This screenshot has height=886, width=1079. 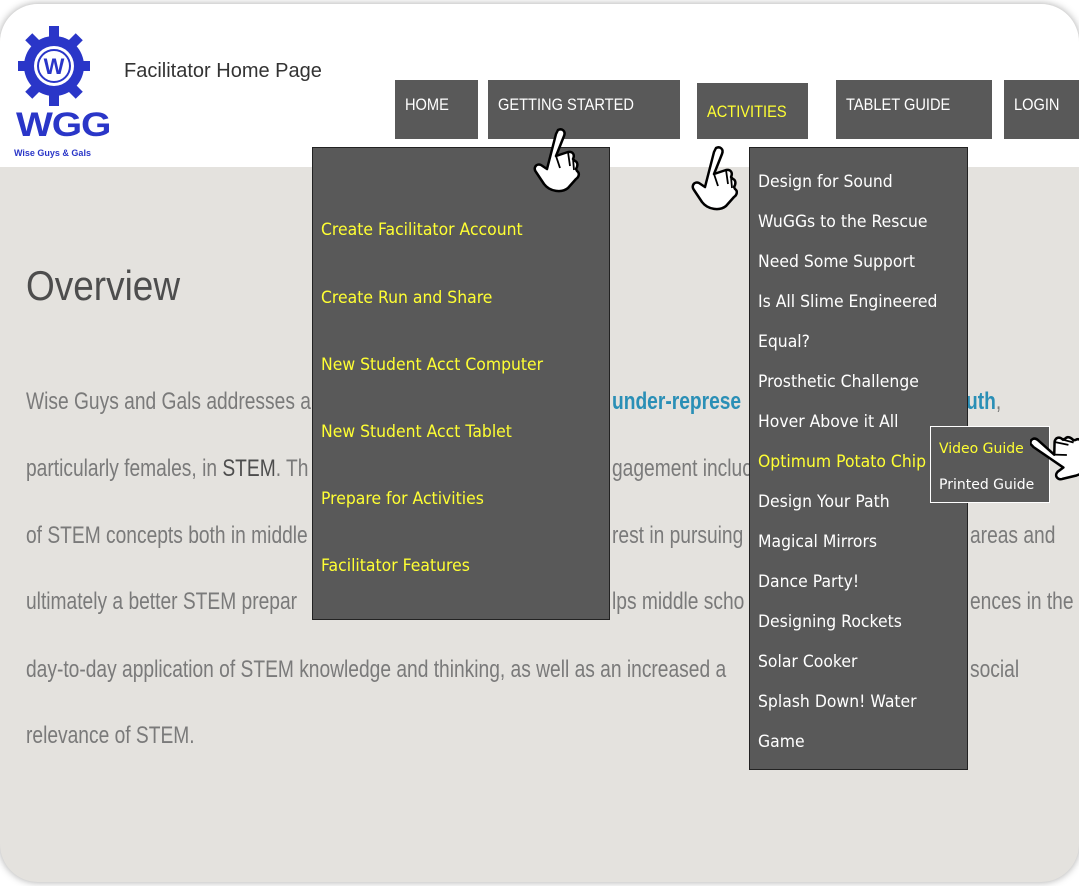 What do you see at coordinates (223, 71) in the screenshot?
I see `site-title: Facilitator Home Page` at bounding box center [223, 71].